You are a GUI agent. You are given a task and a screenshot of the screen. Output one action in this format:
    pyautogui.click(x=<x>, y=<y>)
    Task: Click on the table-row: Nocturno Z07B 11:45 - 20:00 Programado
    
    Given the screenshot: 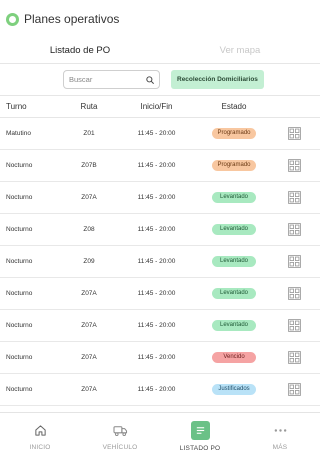 What is the action you would take?
    pyautogui.click(x=160, y=166)
    